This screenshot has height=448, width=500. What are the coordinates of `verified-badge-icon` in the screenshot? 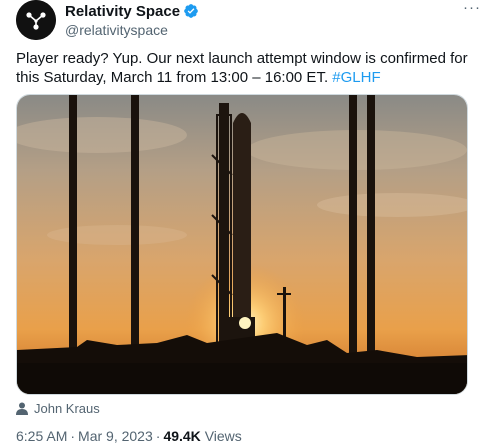 It's located at (191, 11).